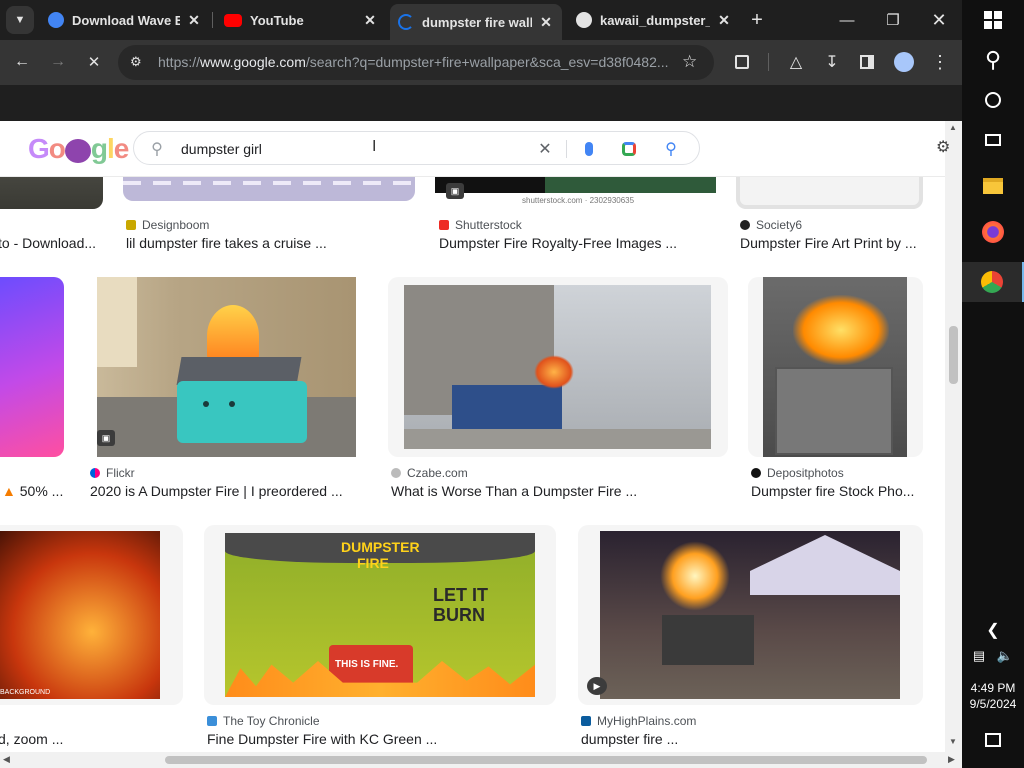  Describe the element at coordinates (979, 656) in the screenshot. I see `network-button: ▤` at that location.